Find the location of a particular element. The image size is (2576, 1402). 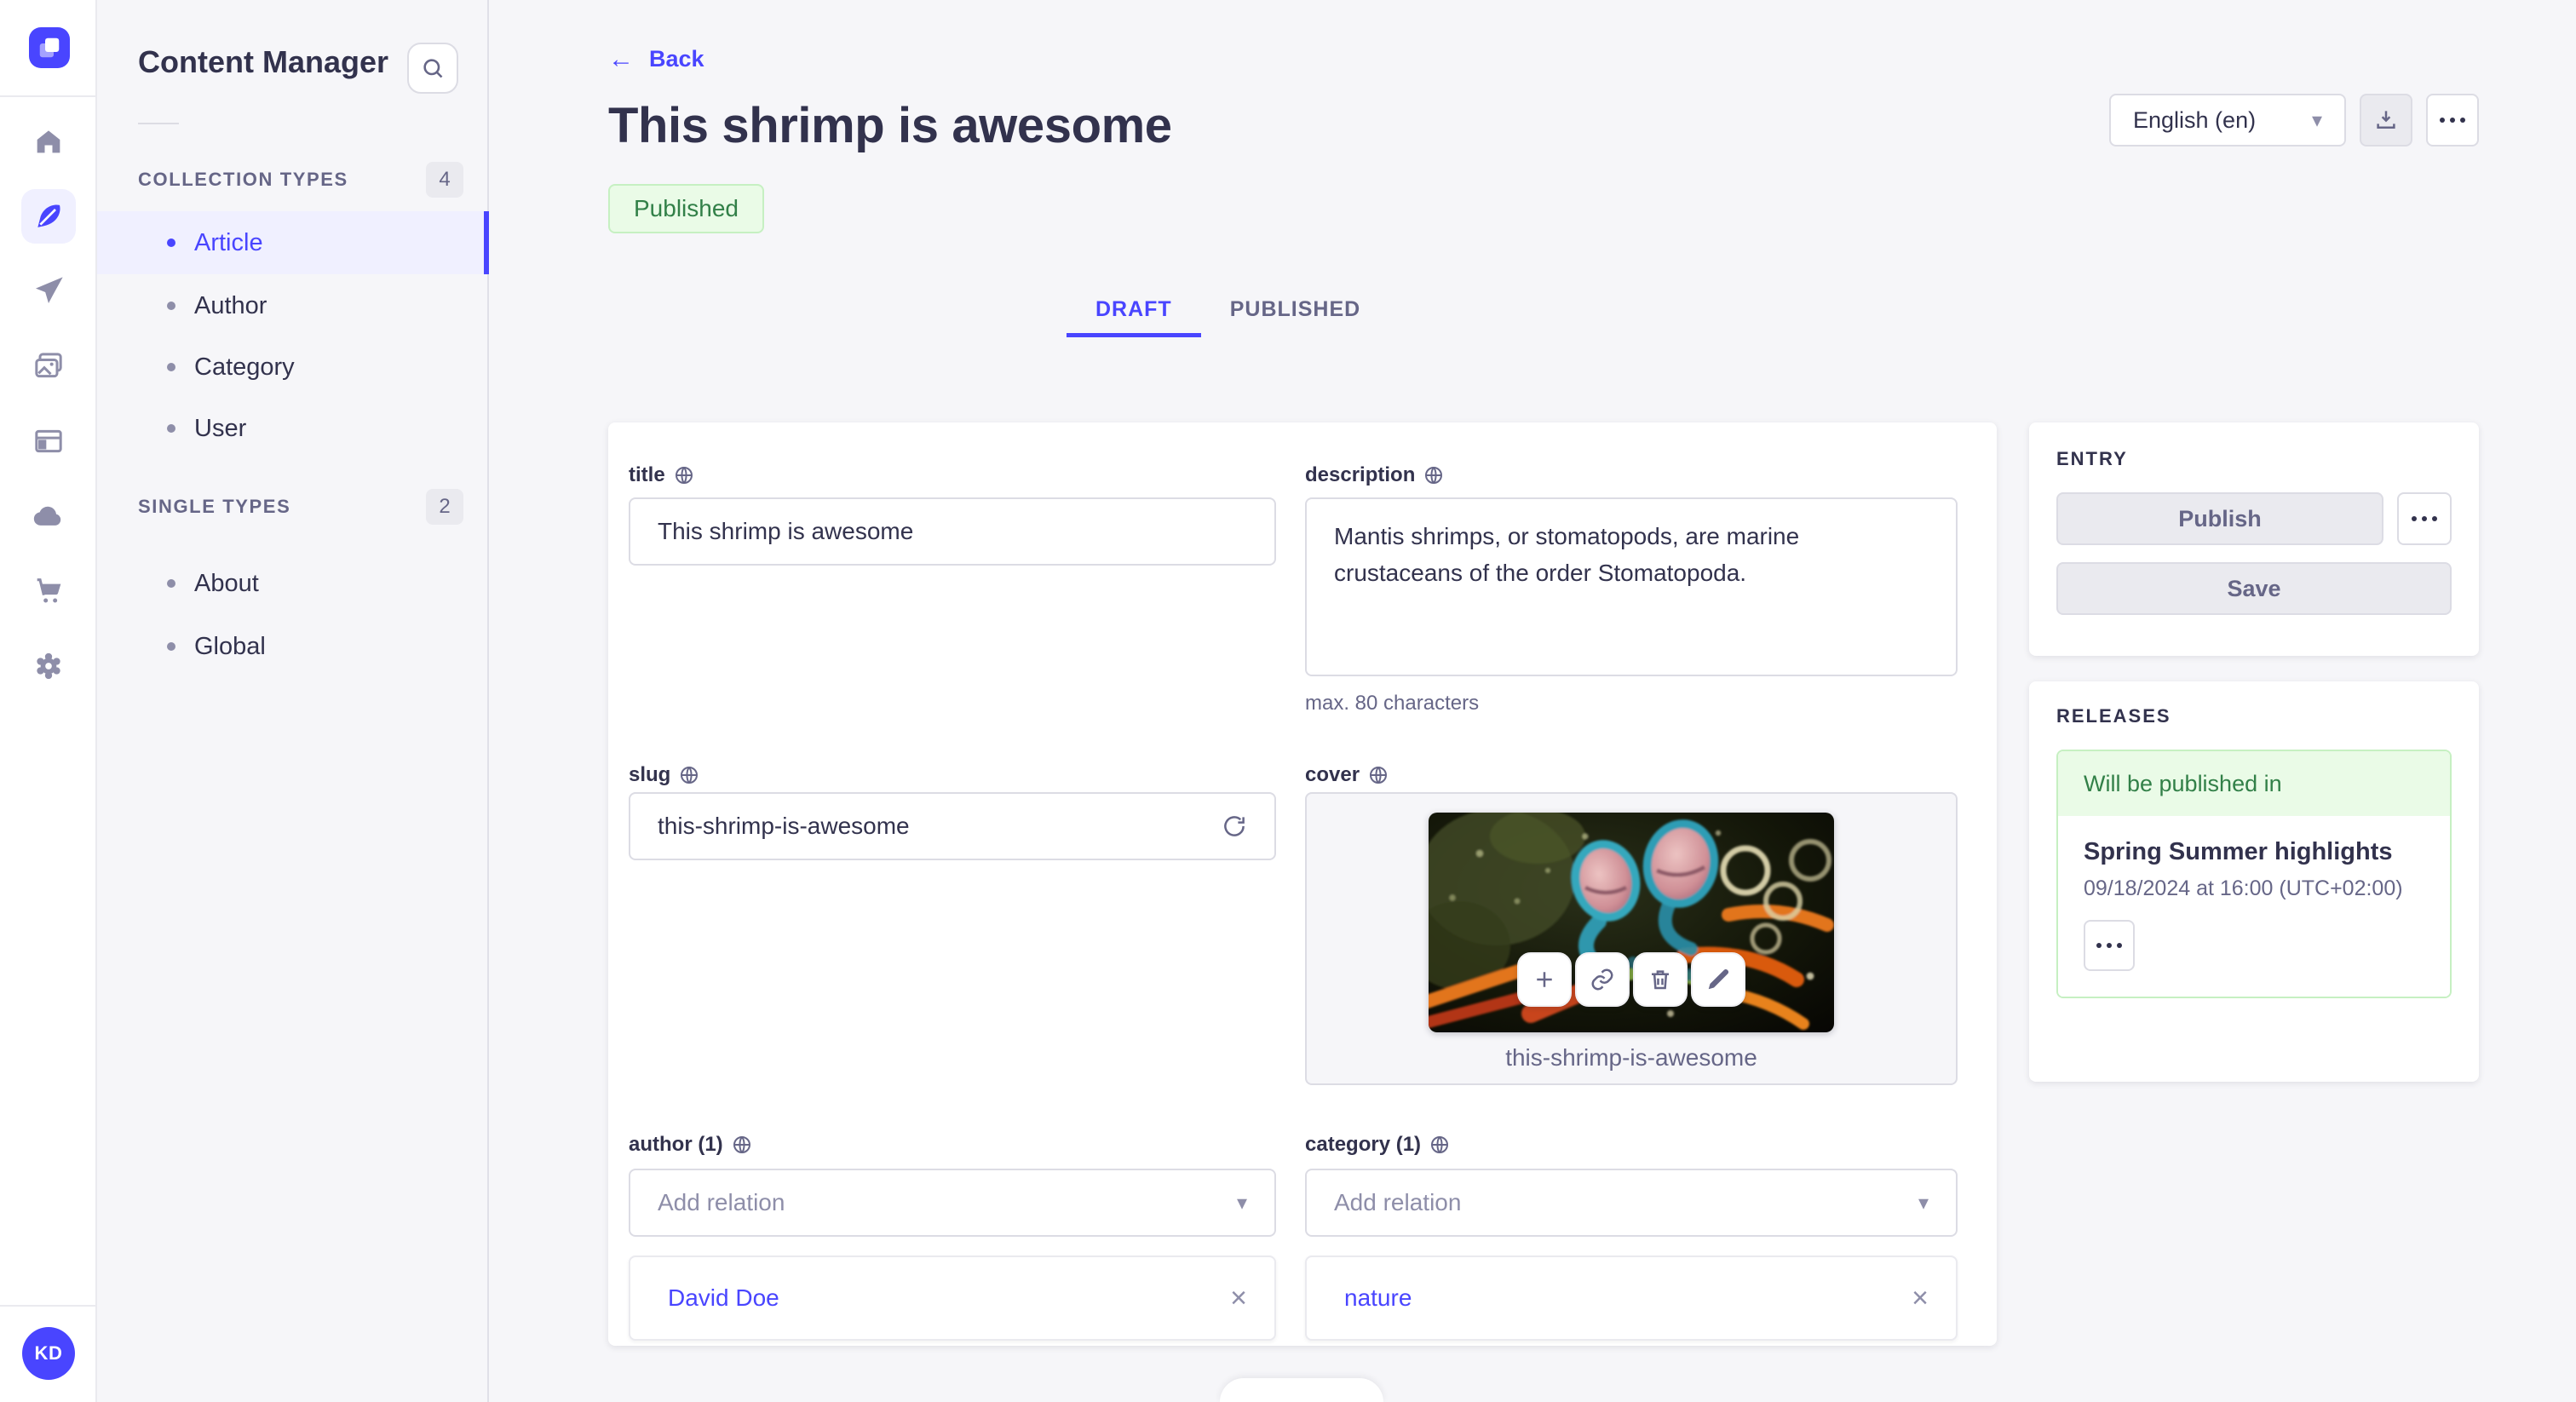

sidebar-item-media-library is located at coordinates (49, 366).